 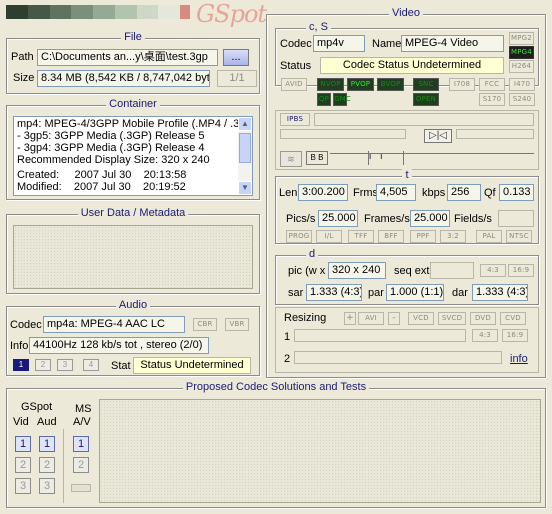 What do you see at coordinates (133, 104) in the screenshot?
I see `container-title: Container` at bounding box center [133, 104].